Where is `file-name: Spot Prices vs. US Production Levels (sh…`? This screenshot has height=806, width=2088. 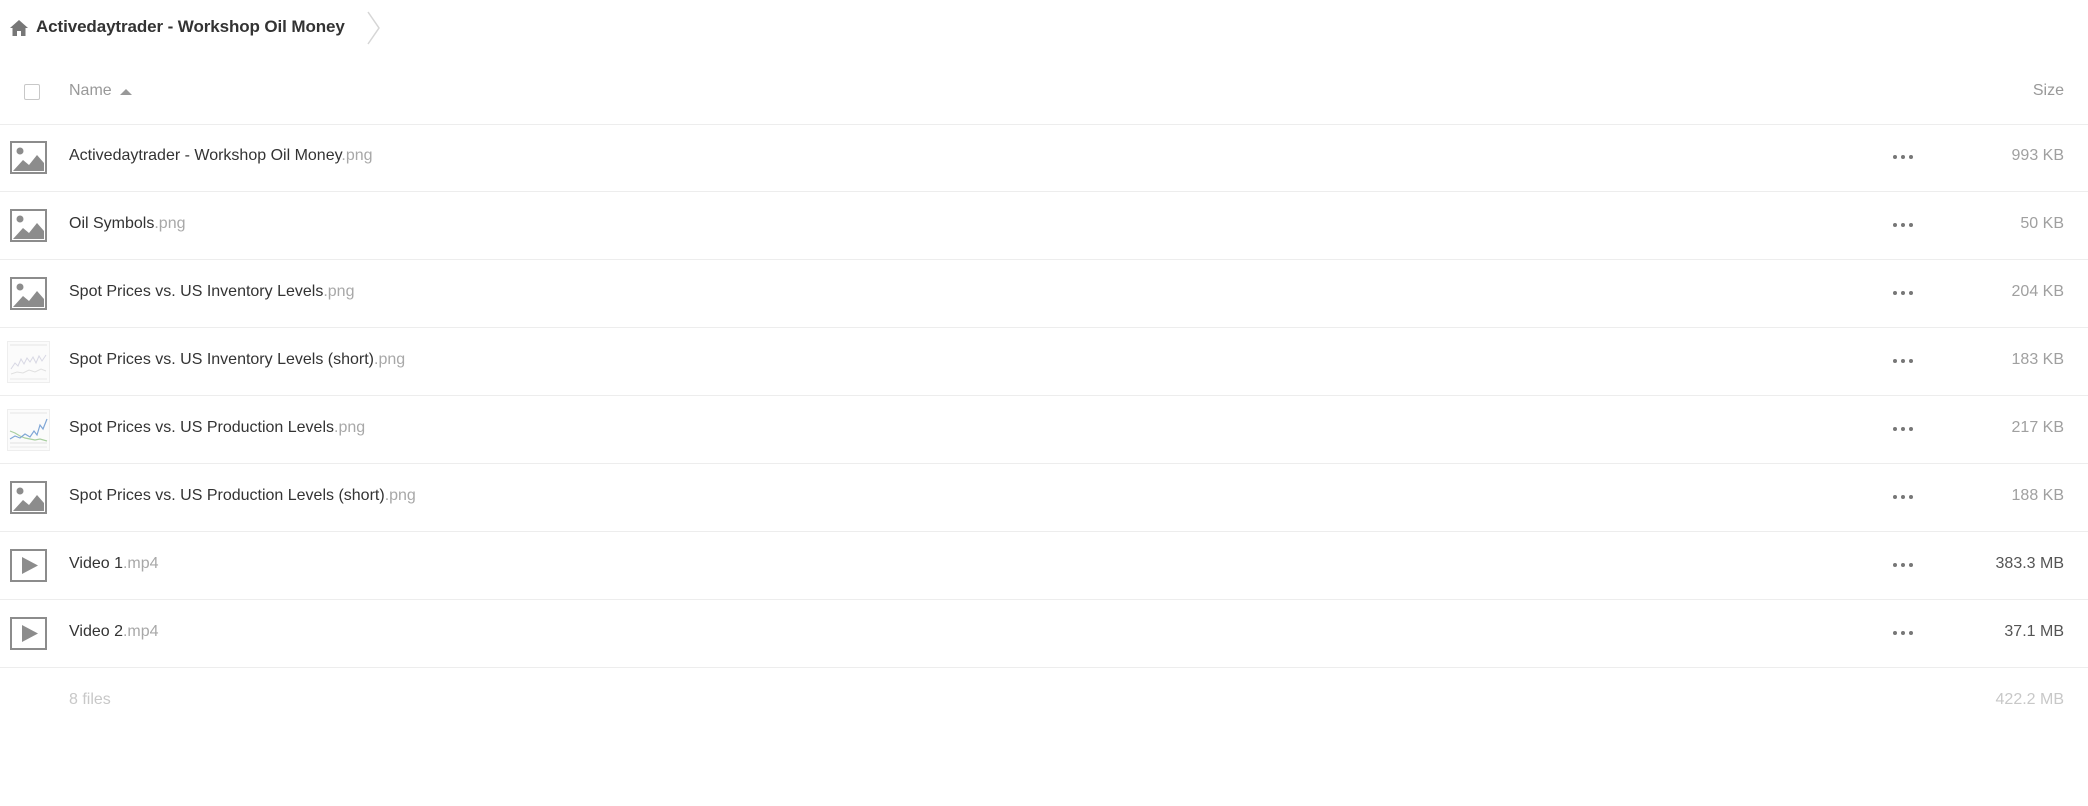 file-name: Spot Prices vs. US Production Levels (sh… is located at coordinates (242, 496).